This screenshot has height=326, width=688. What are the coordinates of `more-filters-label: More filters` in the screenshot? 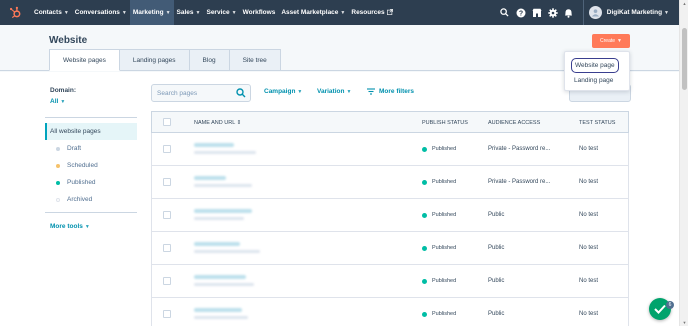 It's located at (397, 91).